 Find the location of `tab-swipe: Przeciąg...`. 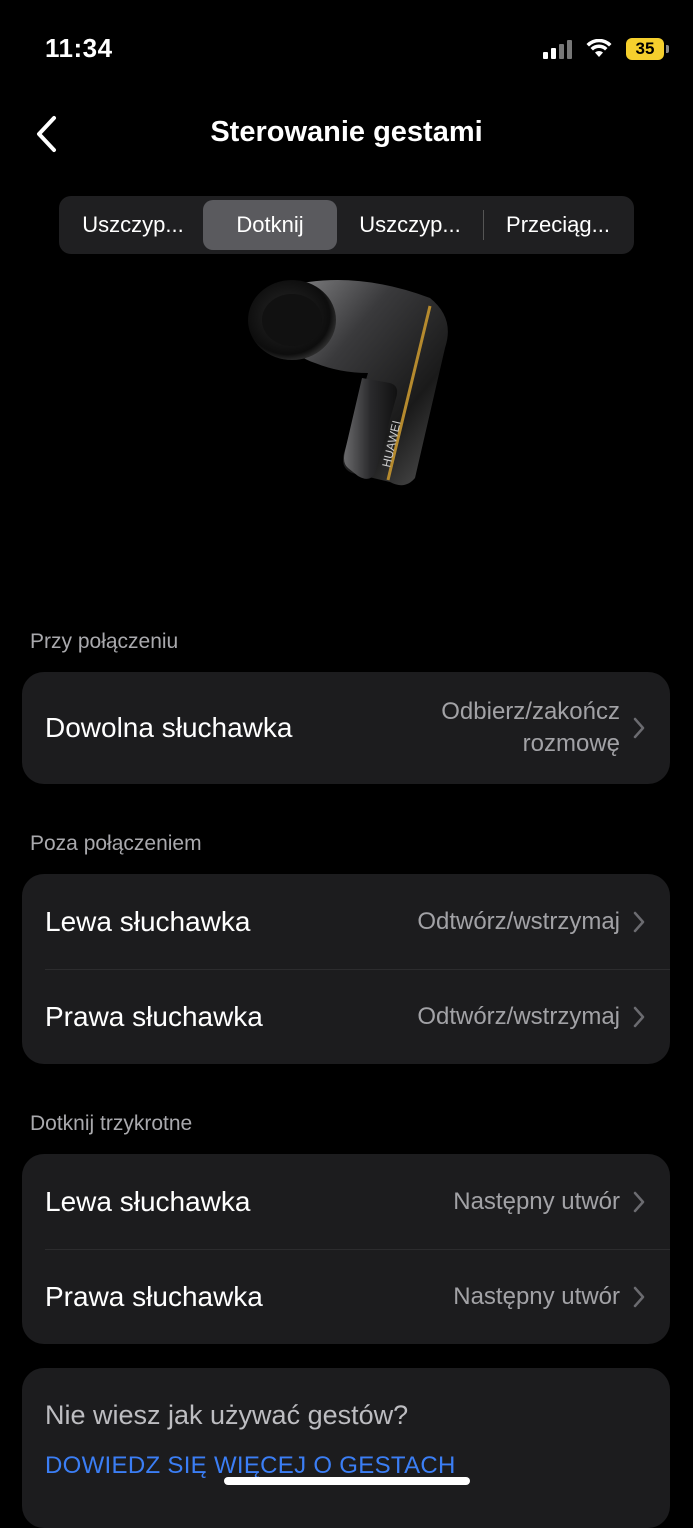

tab-swipe: Przeciąg... is located at coordinates (558, 225).